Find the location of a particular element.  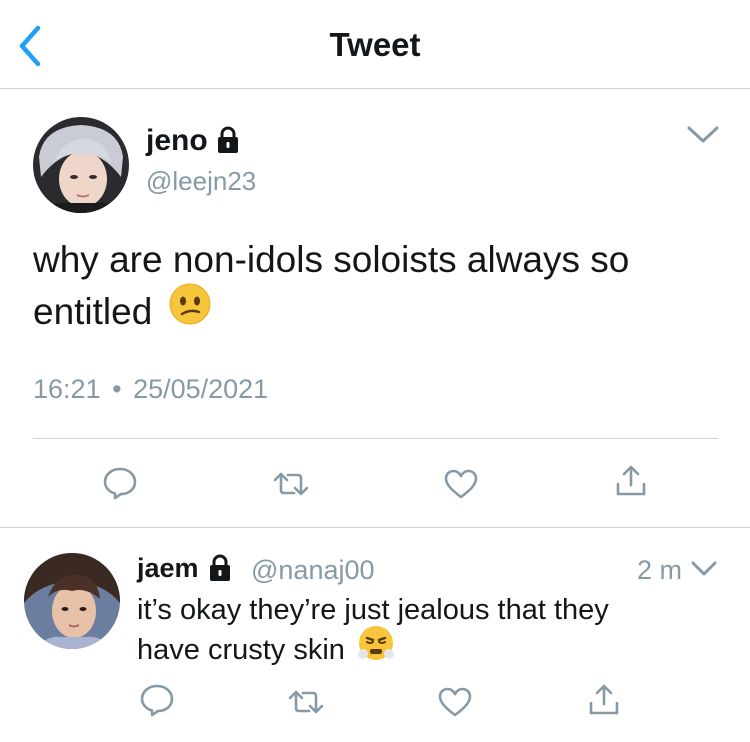

share-button is located at coordinates (631, 481).